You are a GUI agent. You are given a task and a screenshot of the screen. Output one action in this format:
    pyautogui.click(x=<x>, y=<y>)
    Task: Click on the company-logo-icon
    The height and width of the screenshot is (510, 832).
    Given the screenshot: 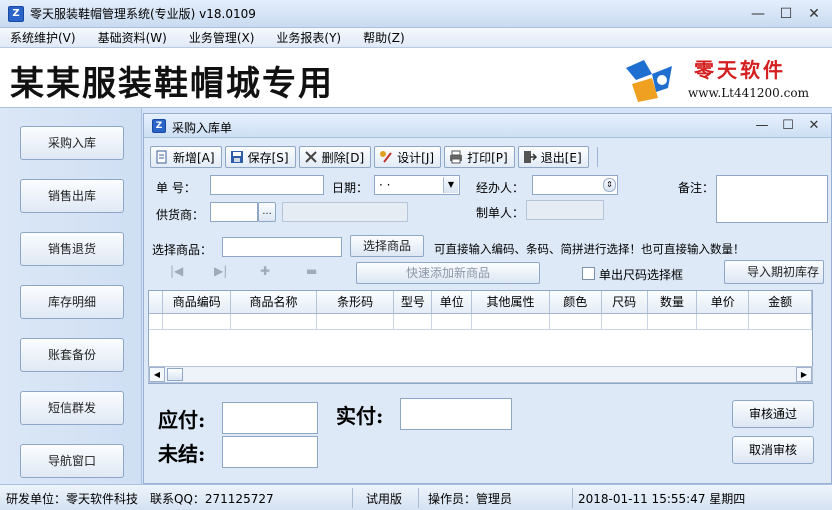 What is the action you would take?
    pyautogui.click(x=649, y=81)
    